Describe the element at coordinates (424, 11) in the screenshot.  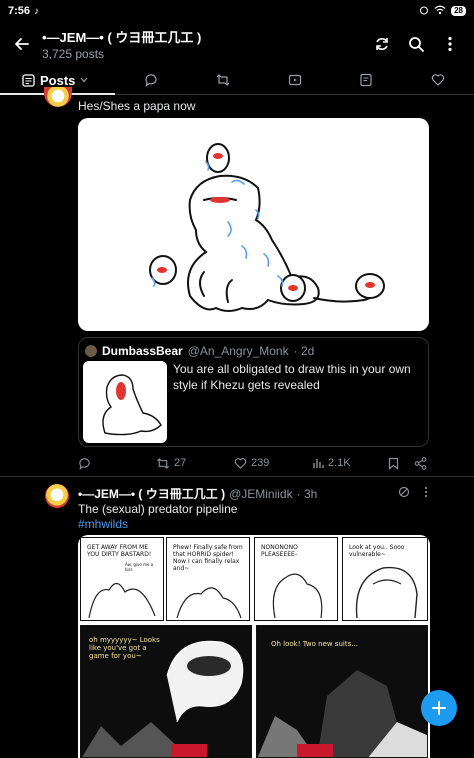
I see `alarm-icon` at that location.